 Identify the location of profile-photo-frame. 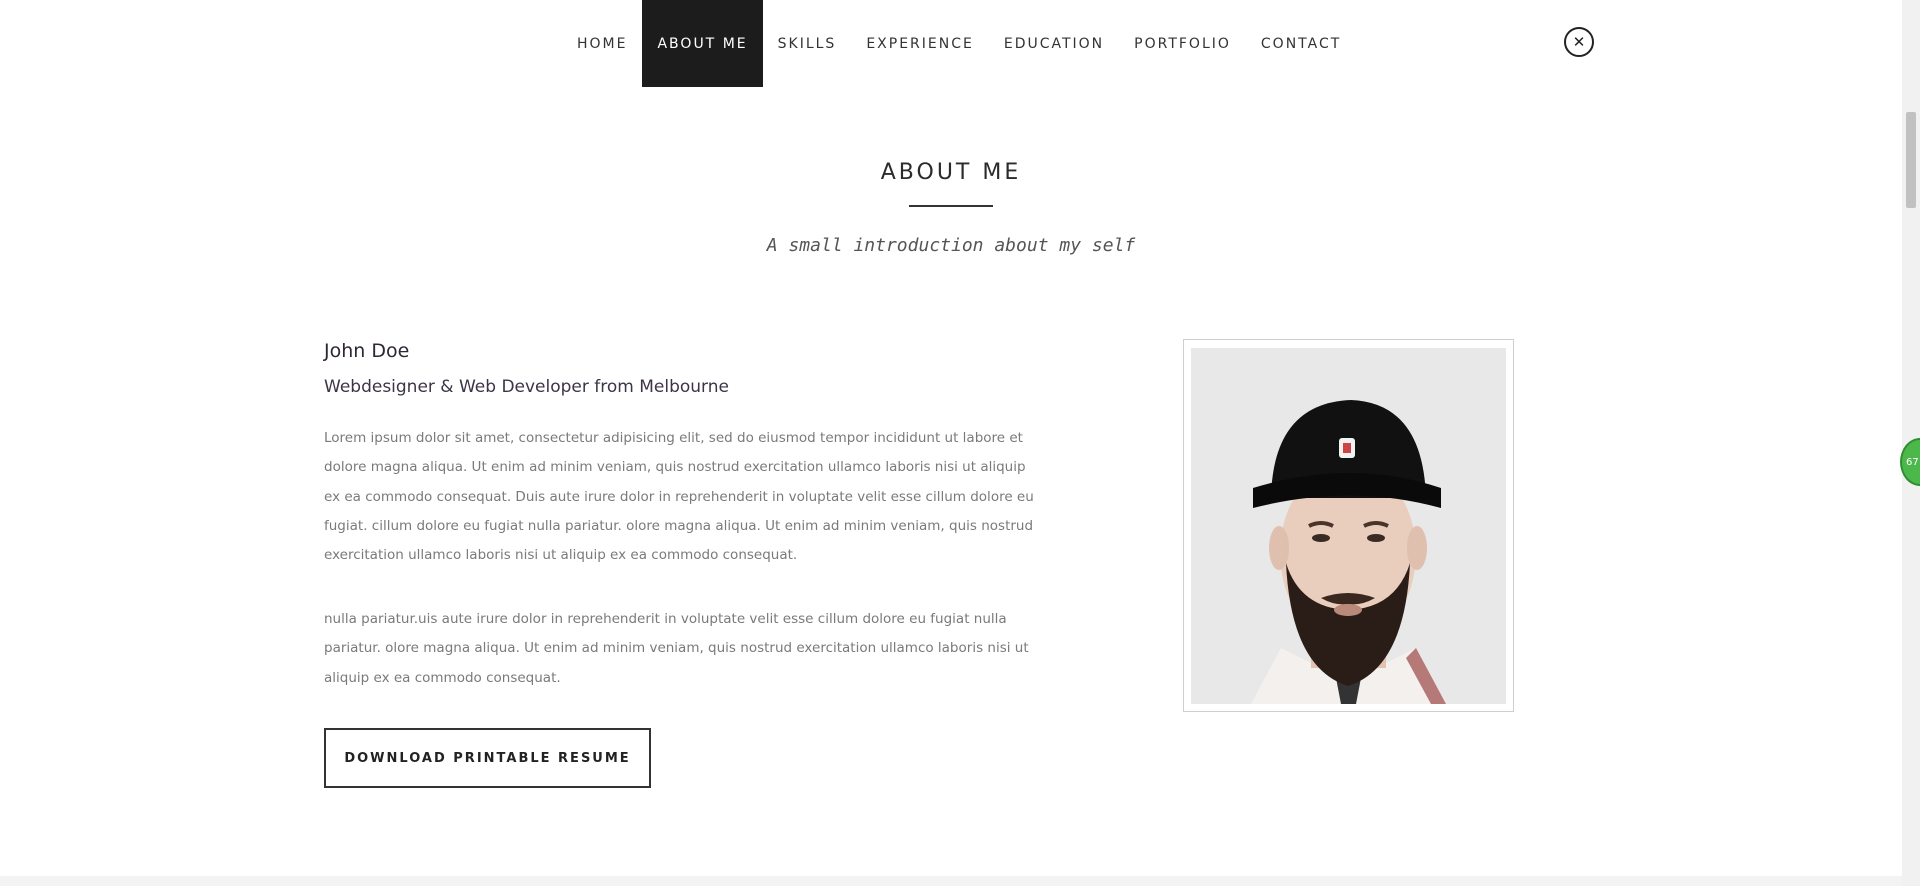
(1348, 525).